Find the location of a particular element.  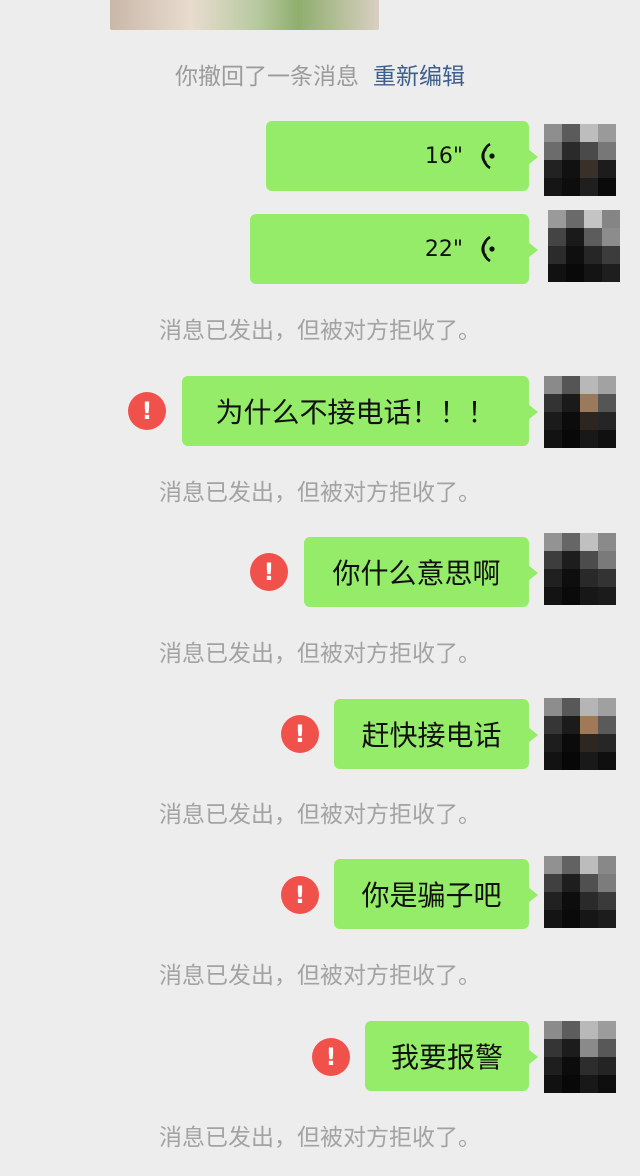

message-text: 我要报警 is located at coordinates (446, 1057).